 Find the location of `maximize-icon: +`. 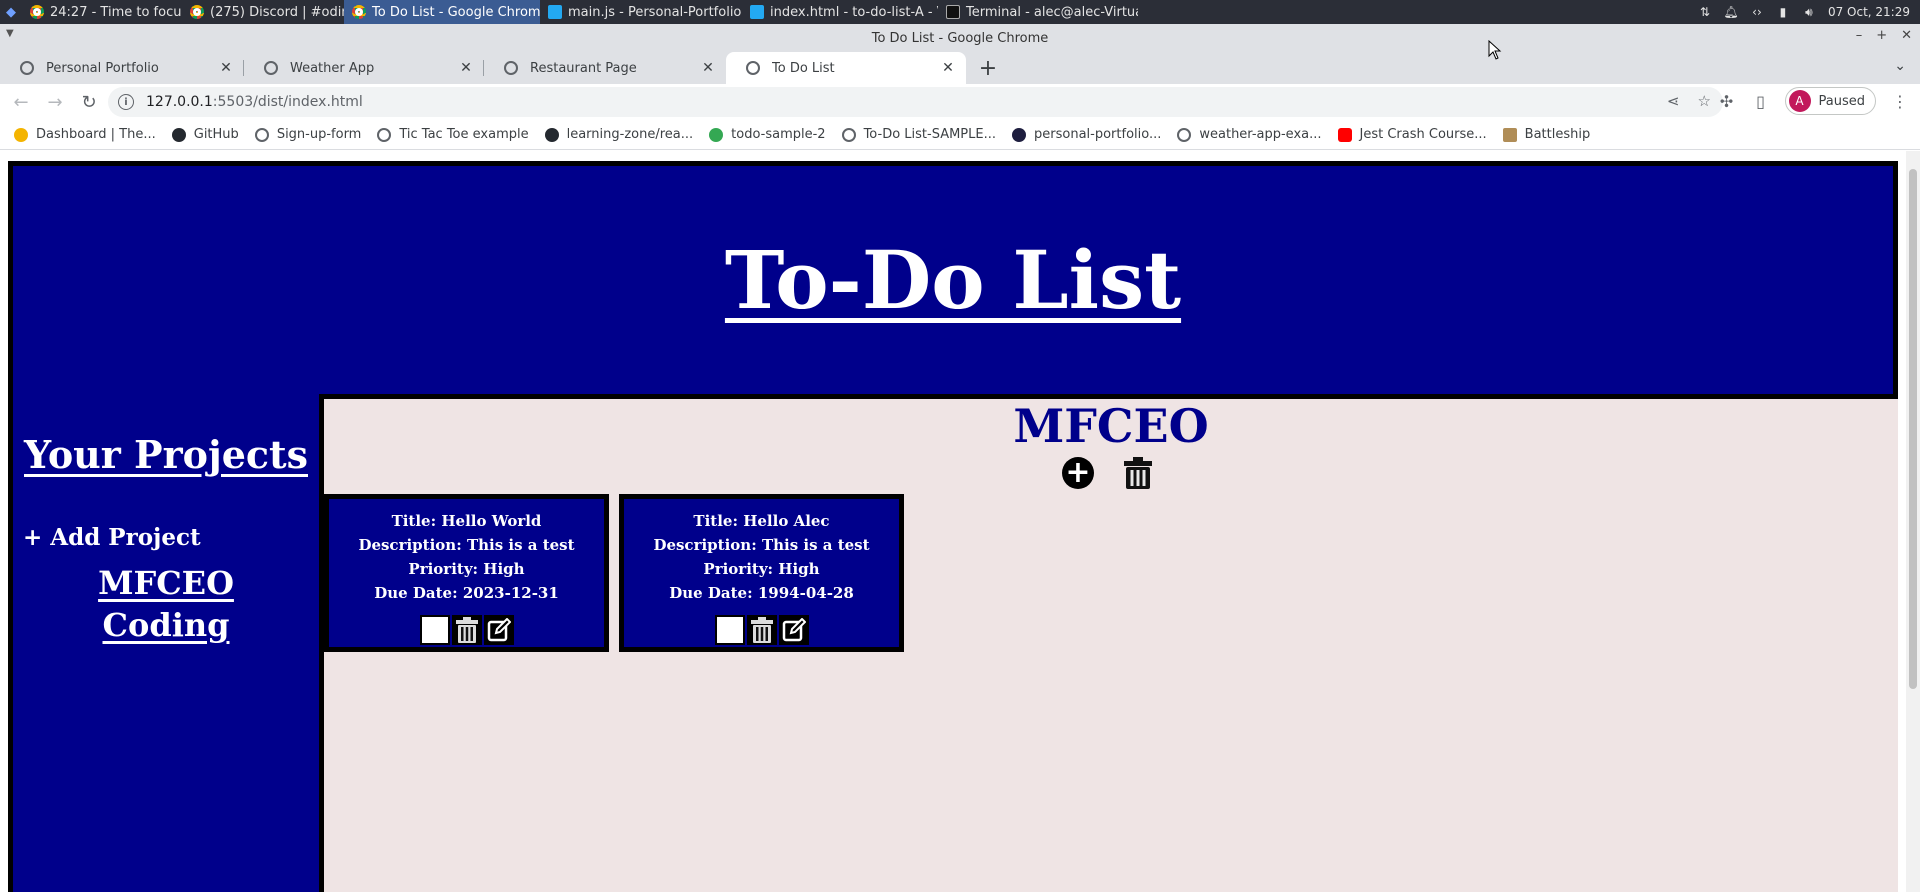

maximize-icon: + is located at coordinates (1881, 35).